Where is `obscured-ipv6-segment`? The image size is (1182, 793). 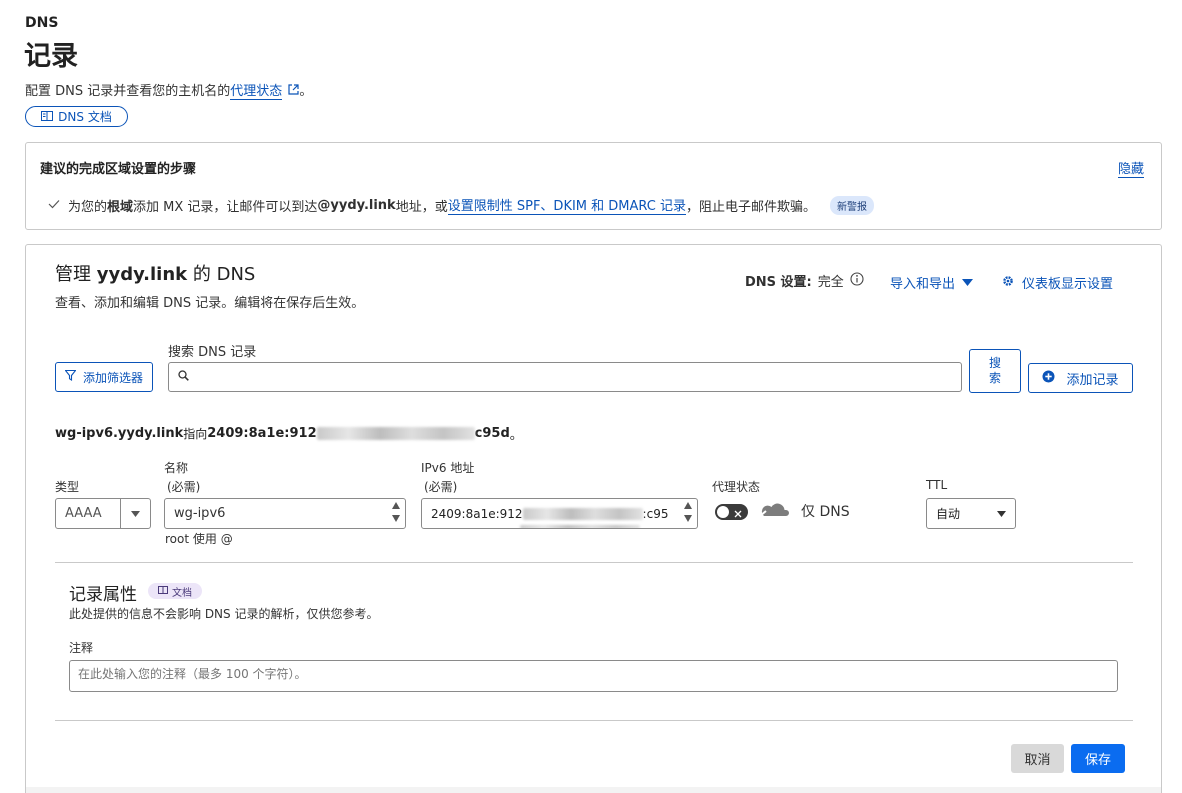
obscured-ipv6-segment is located at coordinates (582, 514).